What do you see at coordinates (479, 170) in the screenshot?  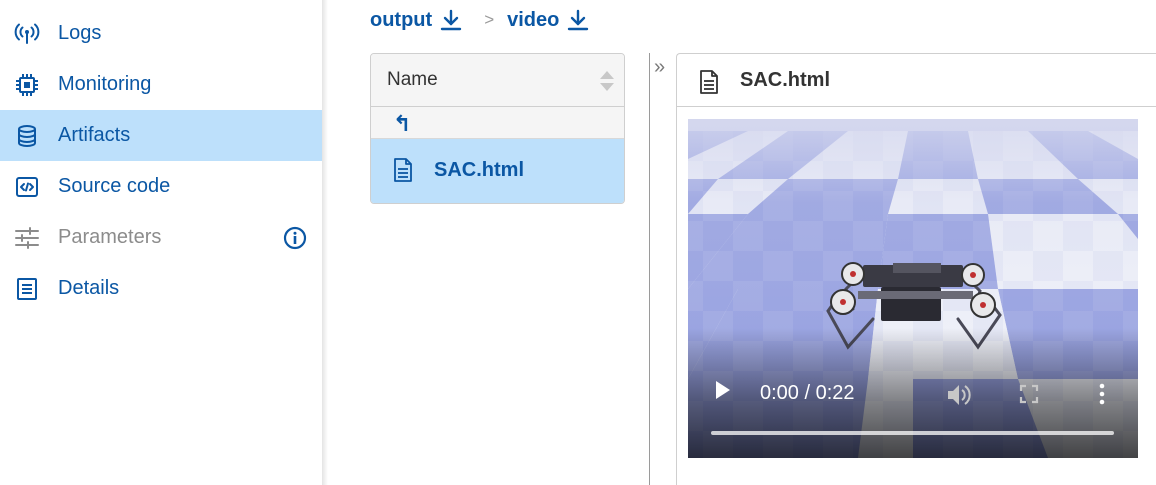 I see `file-name: SAC.html` at bounding box center [479, 170].